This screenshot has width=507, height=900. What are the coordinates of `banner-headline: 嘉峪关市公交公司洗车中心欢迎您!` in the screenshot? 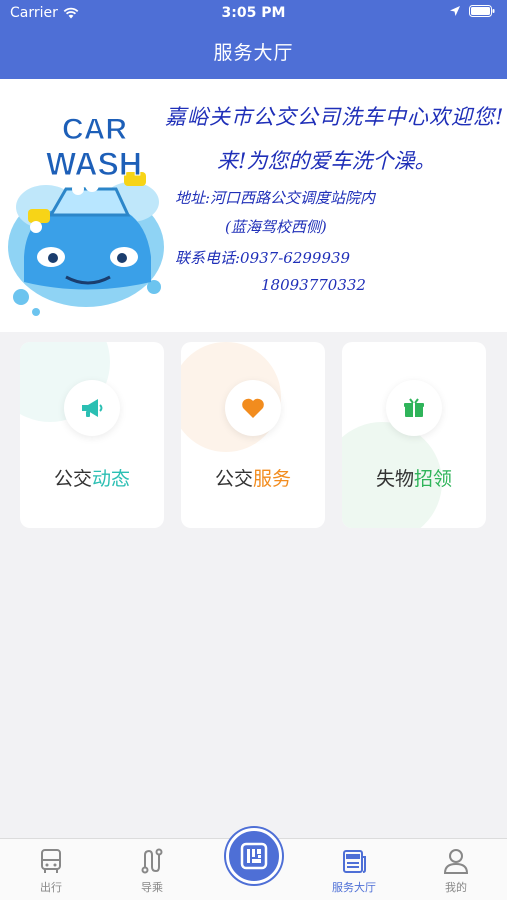 It's located at (335, 117).